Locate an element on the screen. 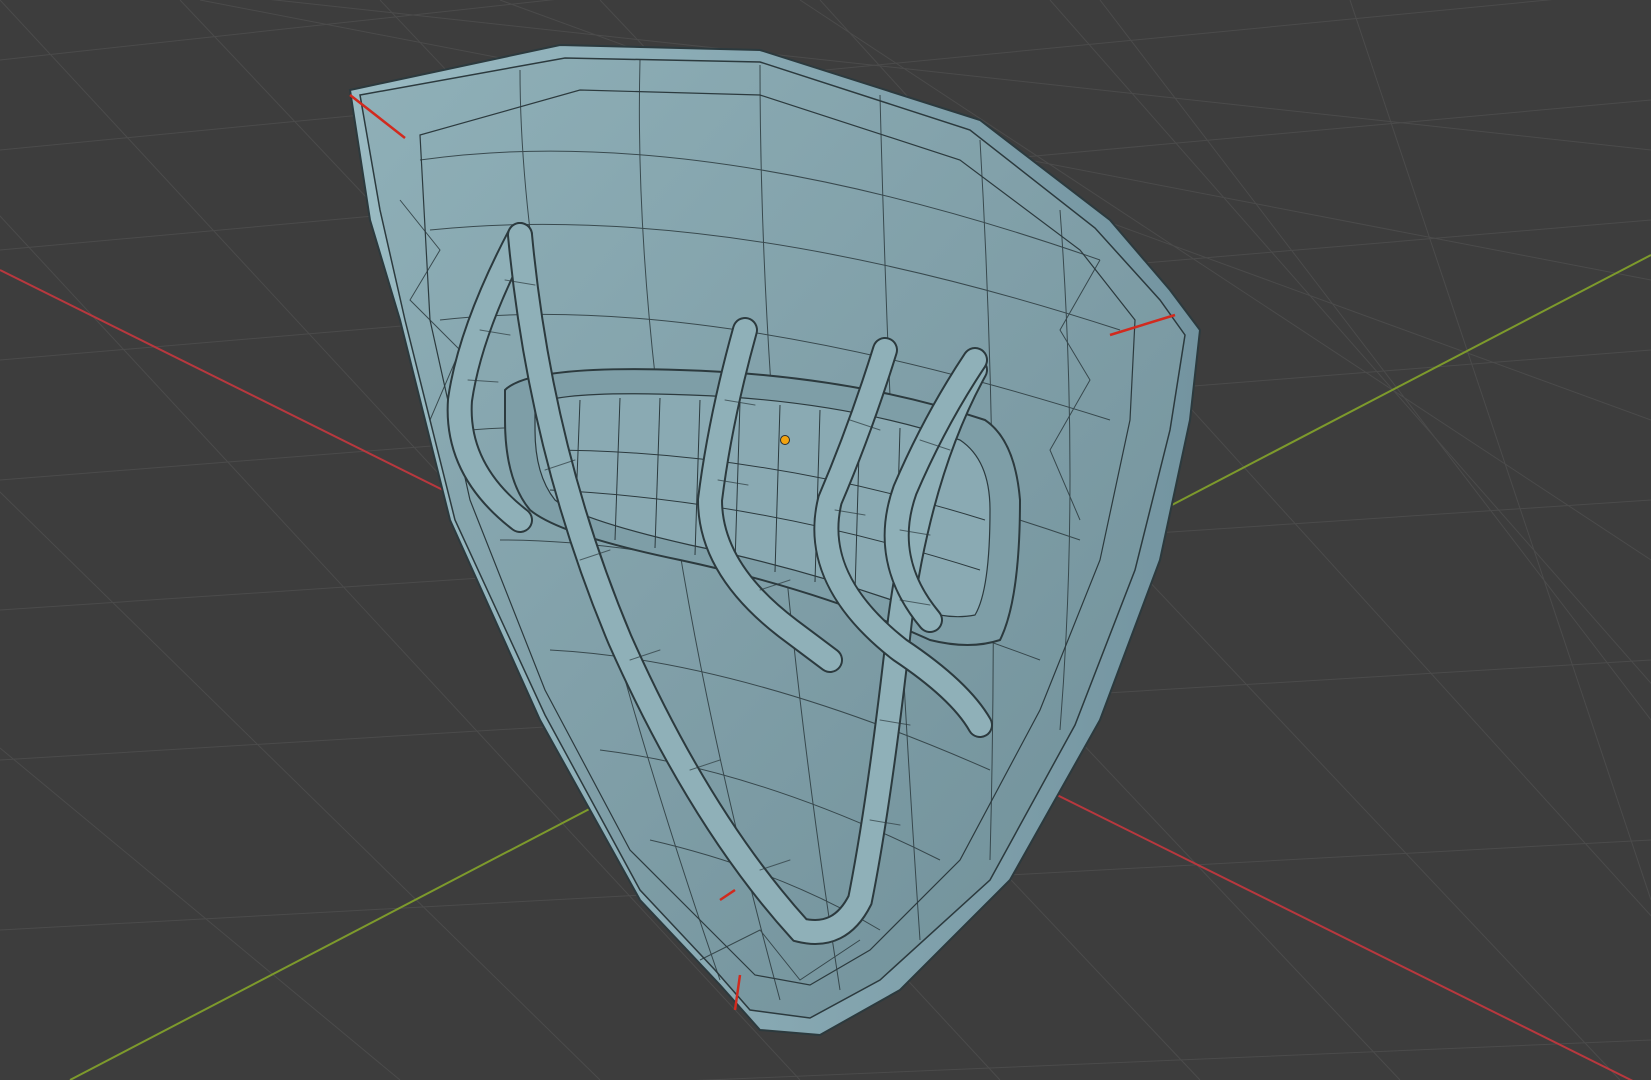  object-origin-point is located at coordinates (785, 440).